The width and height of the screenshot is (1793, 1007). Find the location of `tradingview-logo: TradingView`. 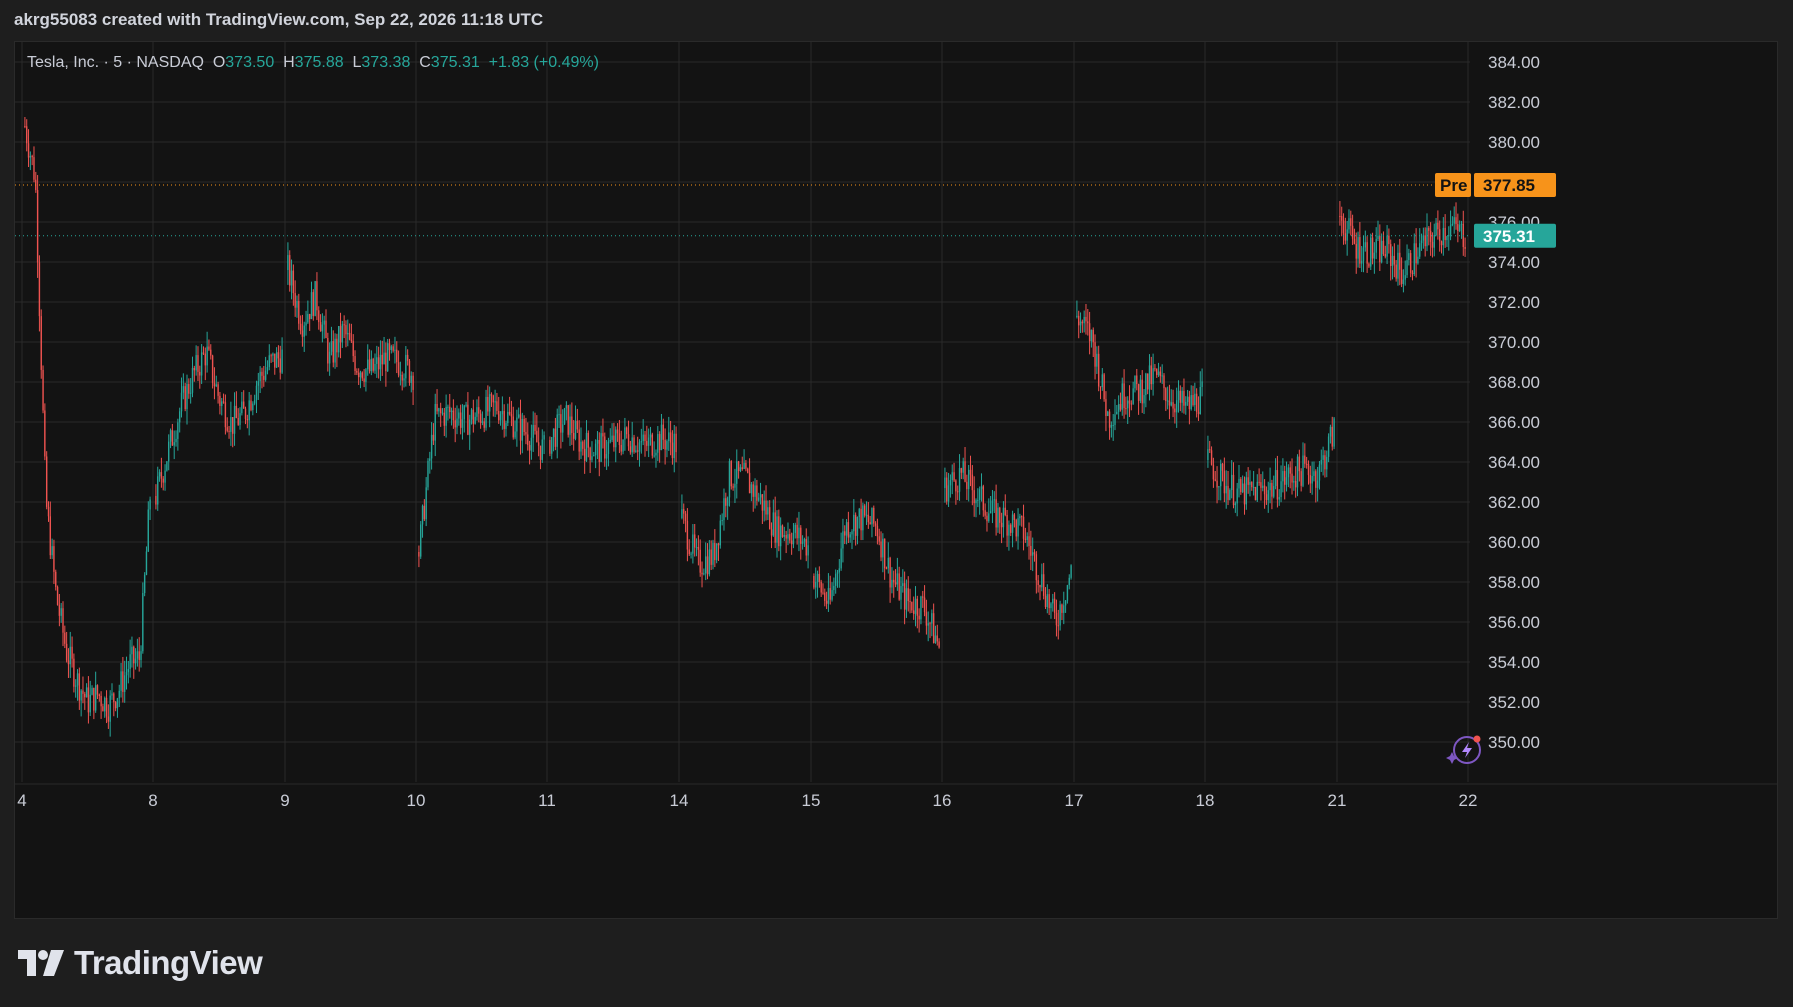

tradingview-logo: TradingView is located at coordinates (140, 963).